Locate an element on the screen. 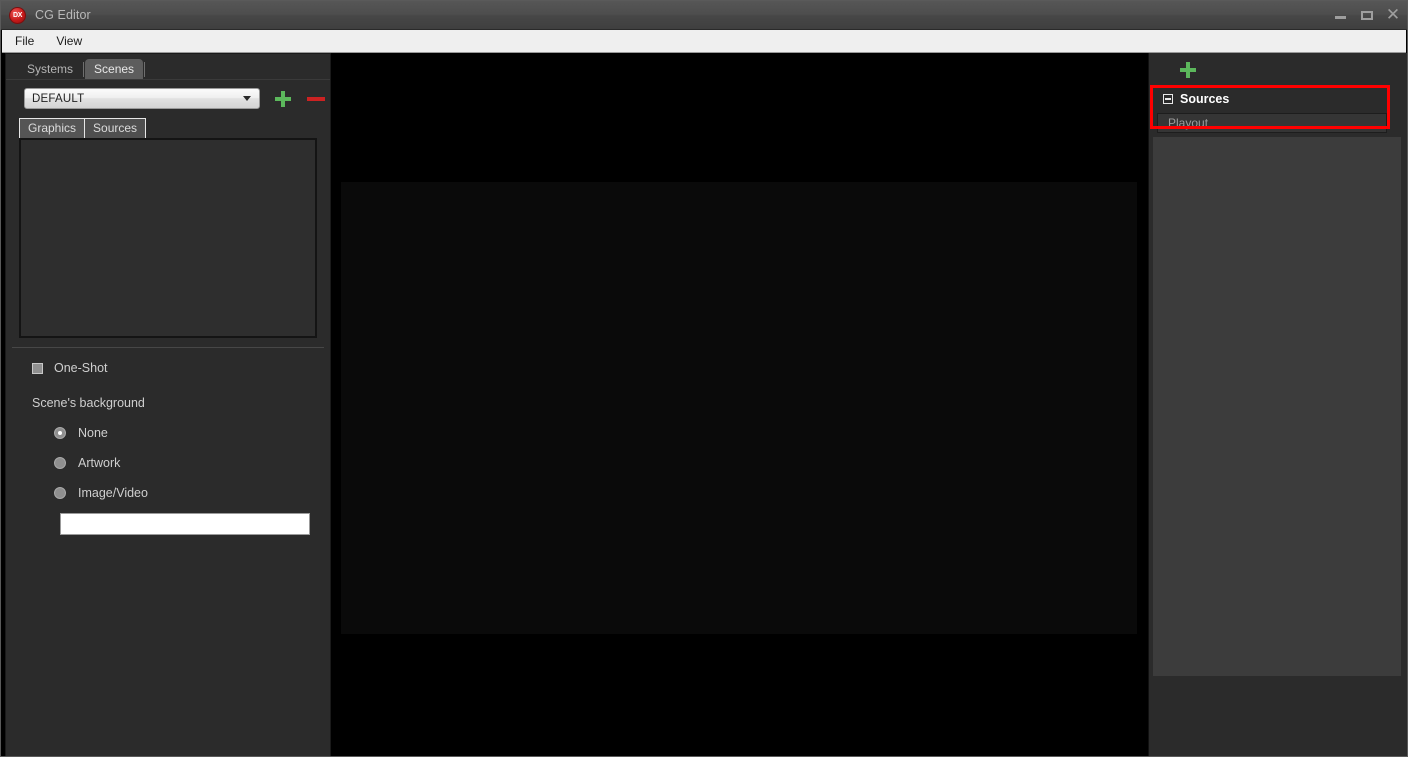 The height and width of the screenshot is (757, 1408). graphics-list is located at coordinates (168, 238).